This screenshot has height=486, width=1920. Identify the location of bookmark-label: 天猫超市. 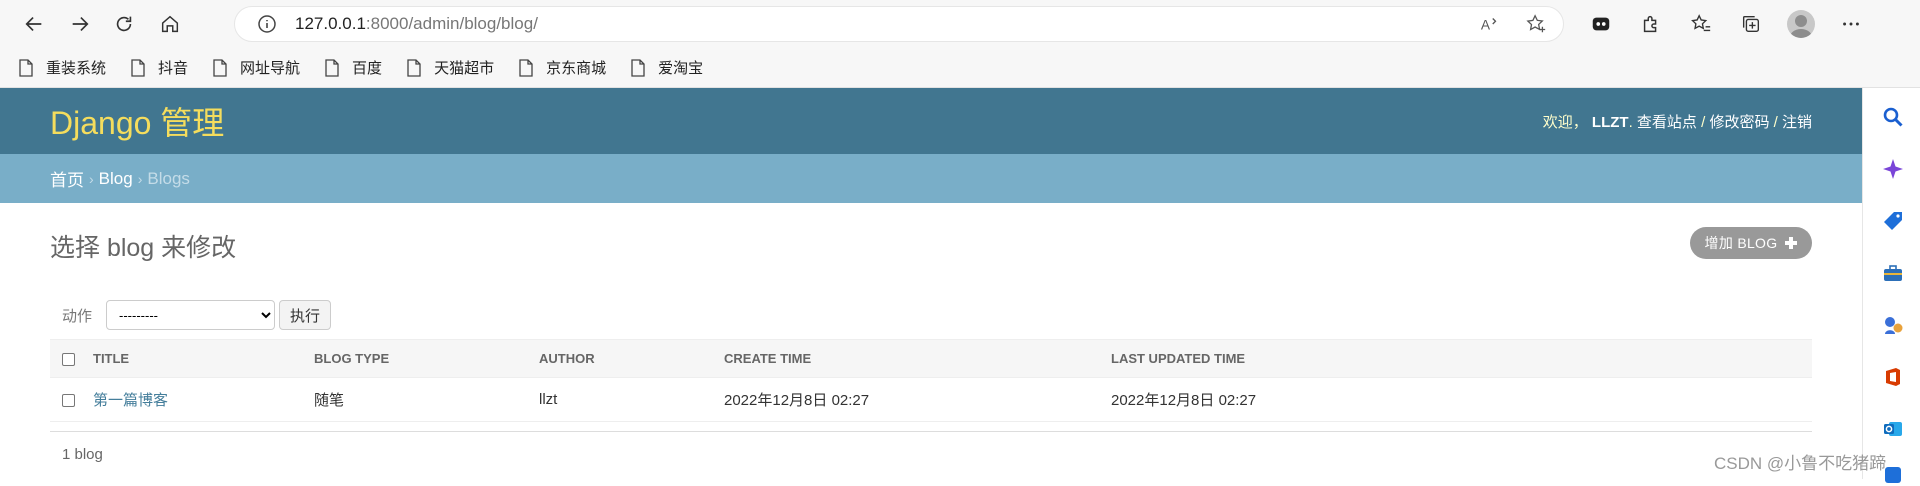
(464, 68).